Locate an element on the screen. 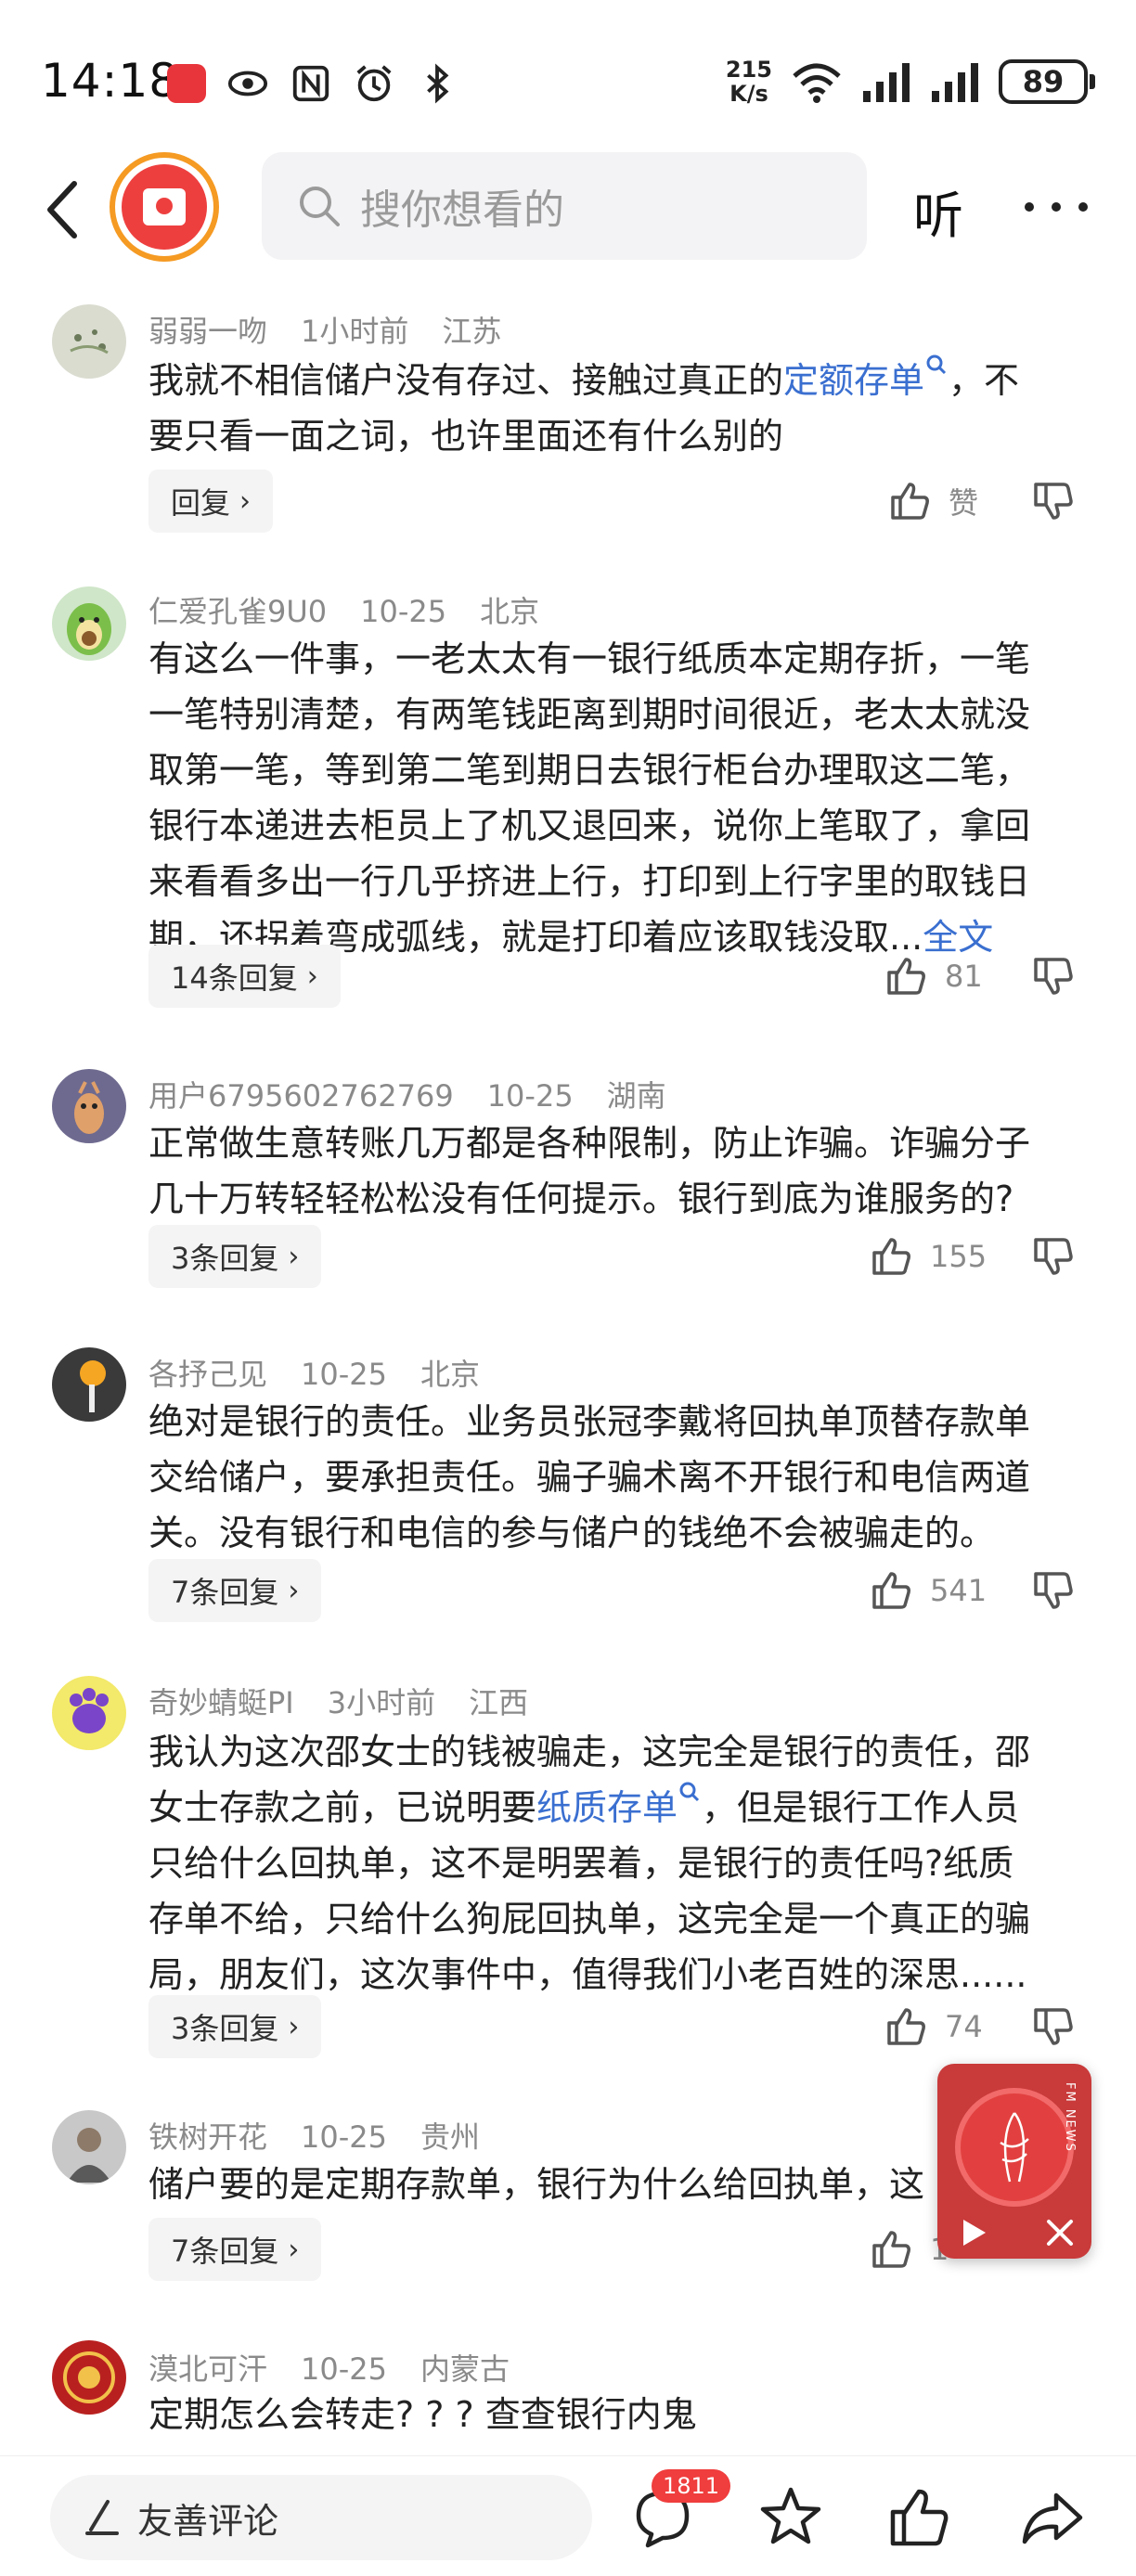  like-button: 赞 is located at coordinates (932, 501).